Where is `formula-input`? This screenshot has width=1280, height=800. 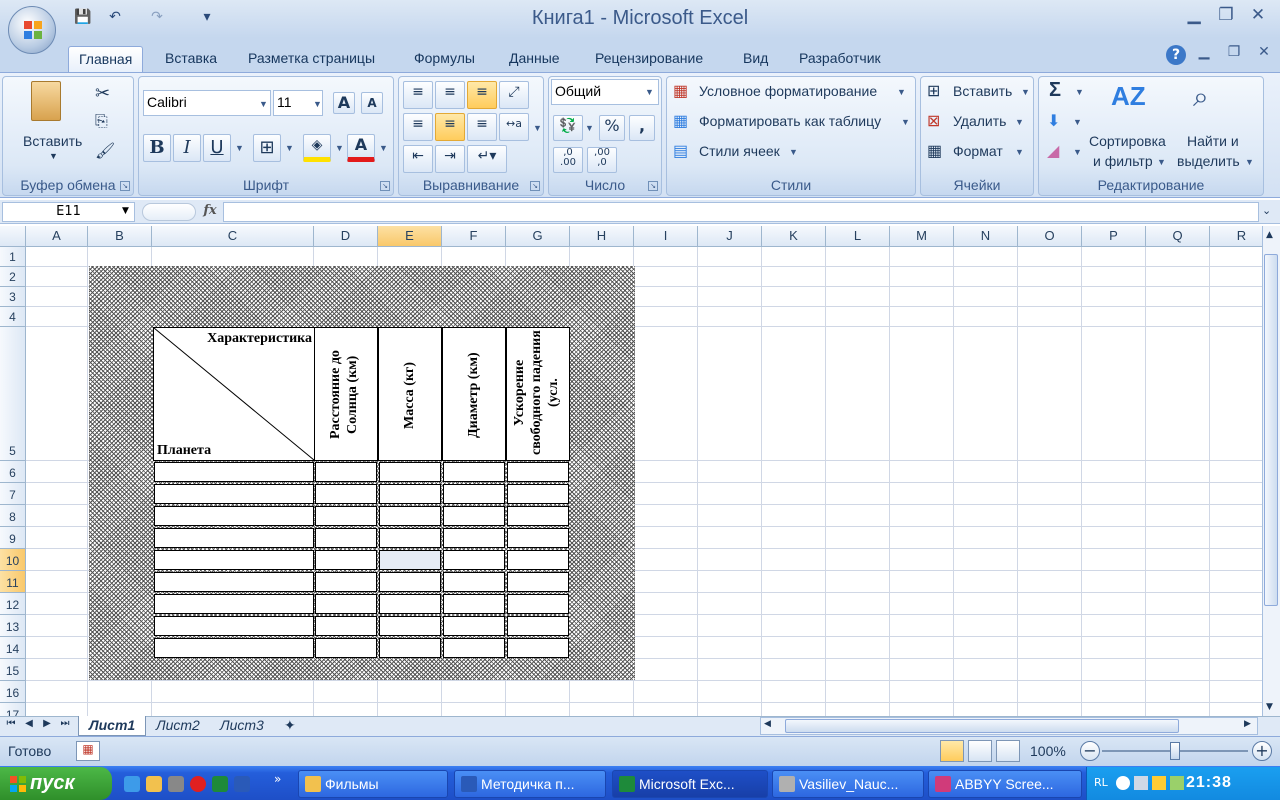 formula-input is located at coordinates (741, 212).